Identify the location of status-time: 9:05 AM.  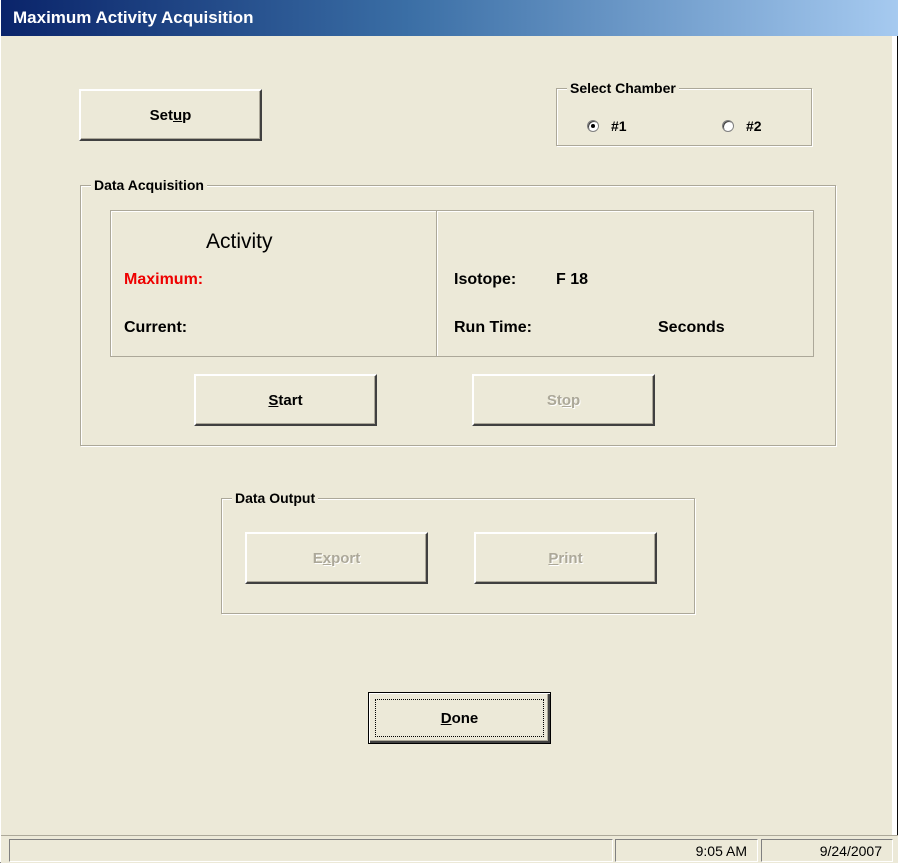
(721, 850).